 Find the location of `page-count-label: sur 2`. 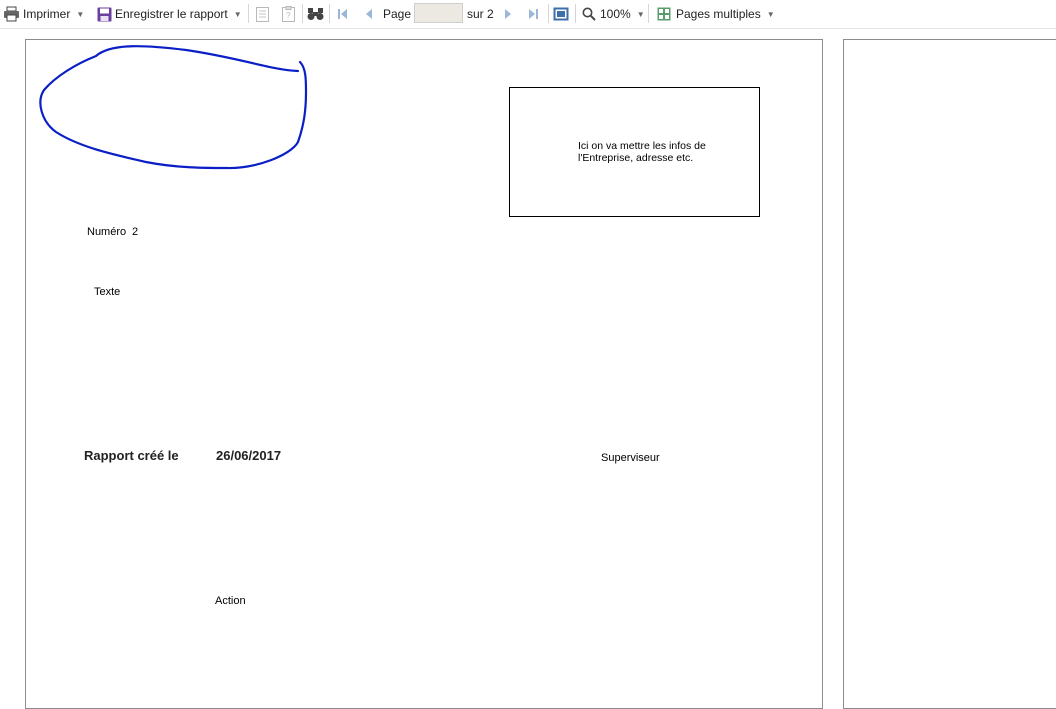

page-count-label: sur 2 is located at coordinates (480, 14).